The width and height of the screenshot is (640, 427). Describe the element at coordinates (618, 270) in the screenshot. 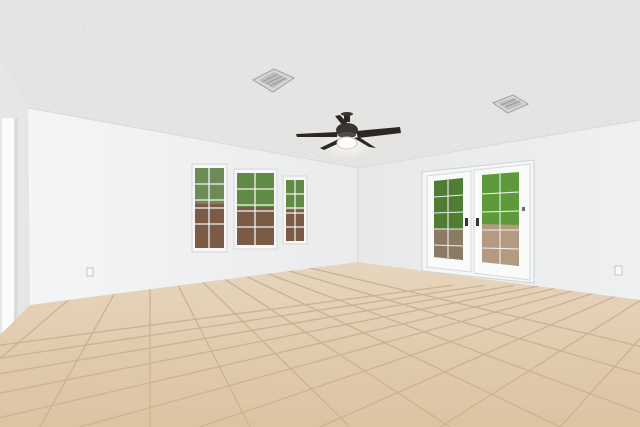

I see `outlet-right` at that location.